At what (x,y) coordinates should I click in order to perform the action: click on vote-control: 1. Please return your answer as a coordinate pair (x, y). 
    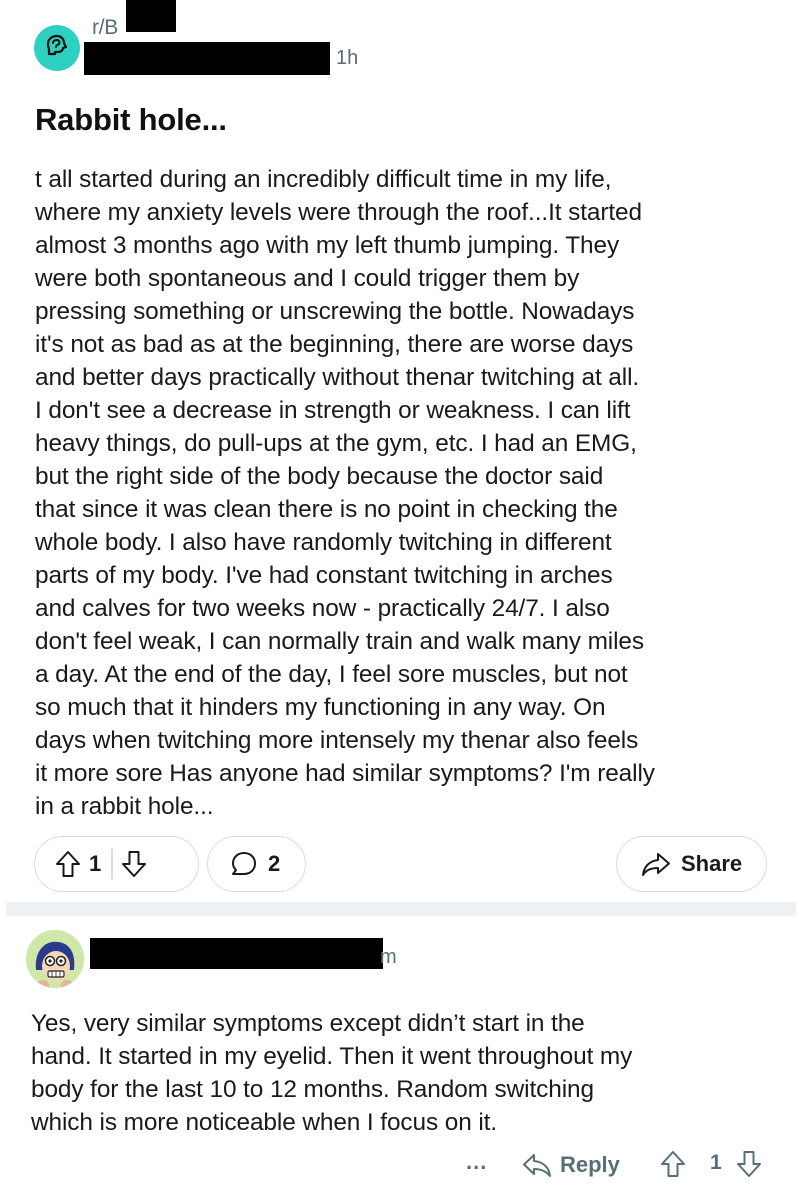
    Looking at the image, I should click on (116, 864).